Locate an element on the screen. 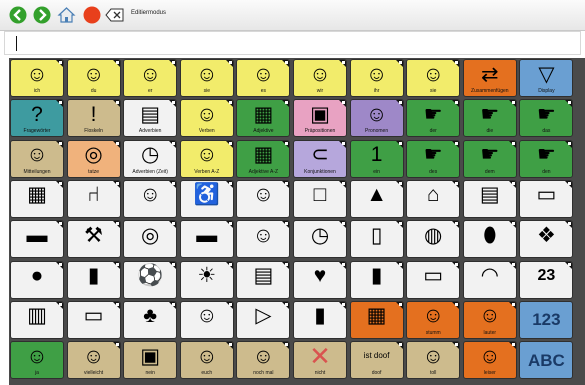 This screenshot has width=585, height=385. symbol-cell-stumm: ☺ stumm is located at coordinates (433, 319).